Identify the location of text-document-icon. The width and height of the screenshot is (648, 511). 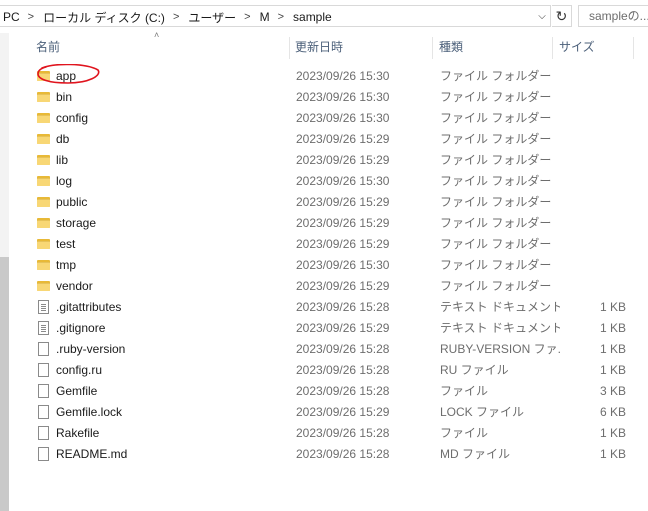
(43, 327).